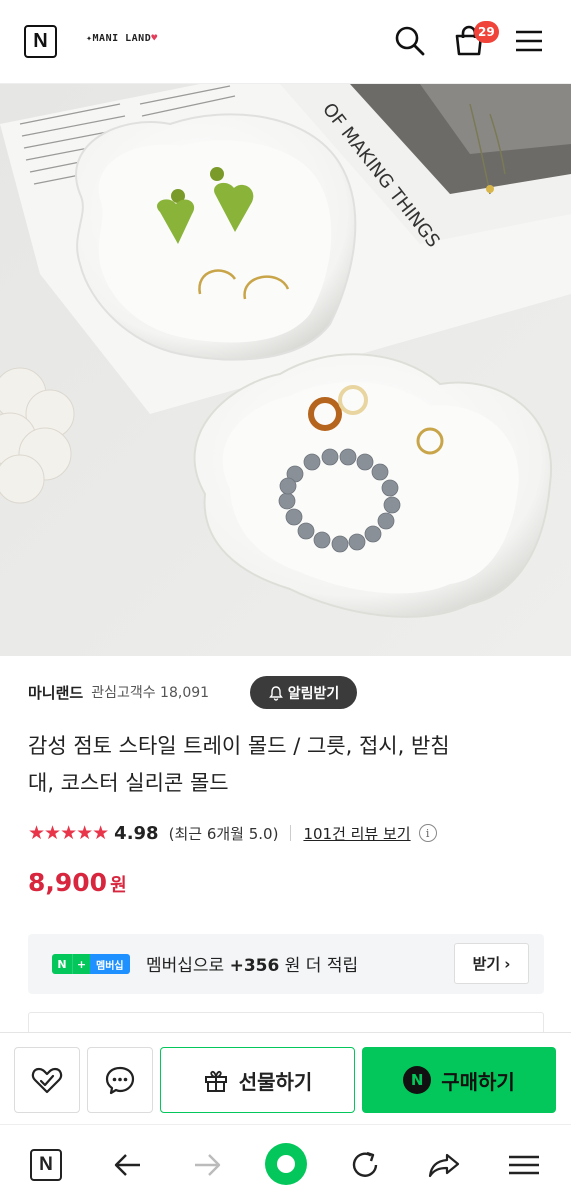 The width and height of the screenshot is (571, 1200). I want to click on talk-chat-button, so click(120, 1080).